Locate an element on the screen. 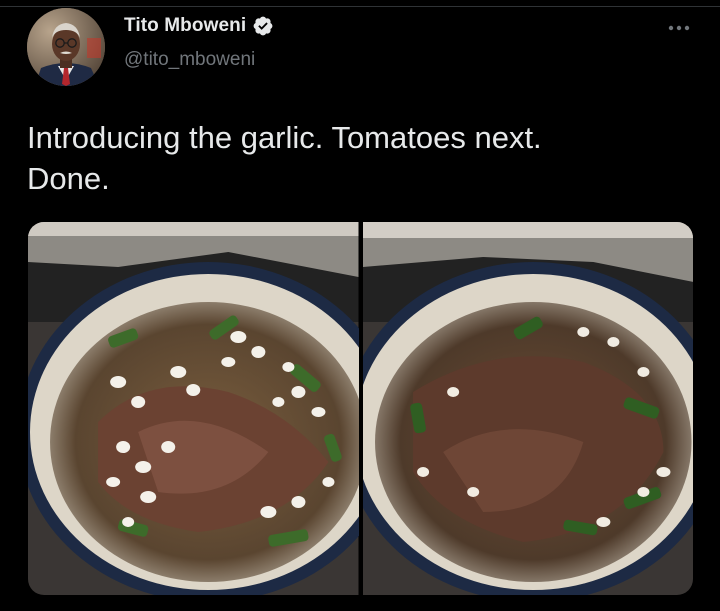 The height and width of the screenshot is (611, 720). author-name-row: Tito Mboweni is located at coordinates (199, 26).